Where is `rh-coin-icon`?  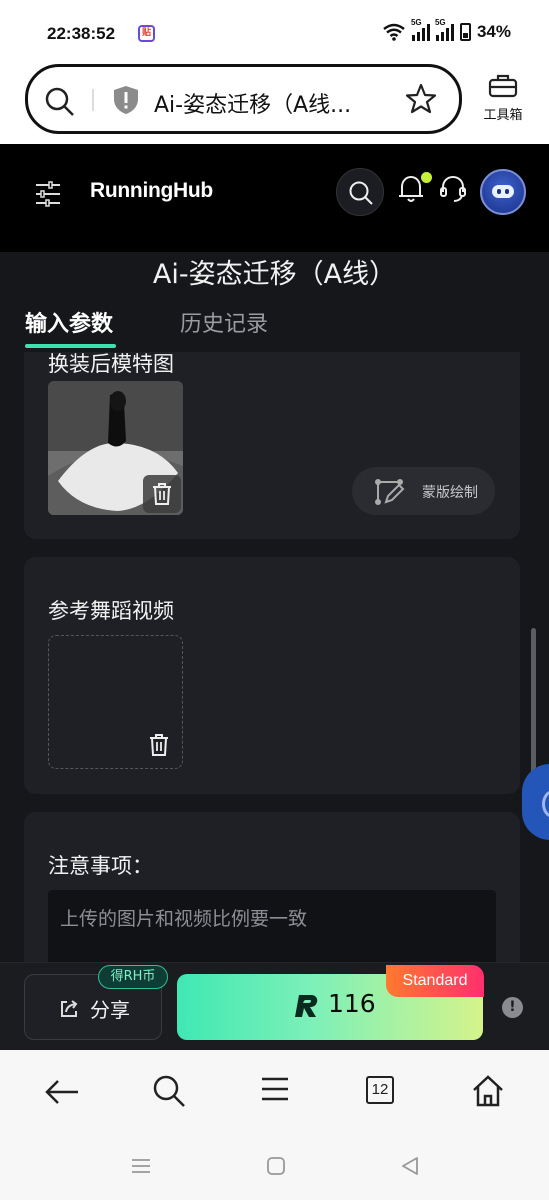
rh-coin-icon is located at coordinates (306, 1006).